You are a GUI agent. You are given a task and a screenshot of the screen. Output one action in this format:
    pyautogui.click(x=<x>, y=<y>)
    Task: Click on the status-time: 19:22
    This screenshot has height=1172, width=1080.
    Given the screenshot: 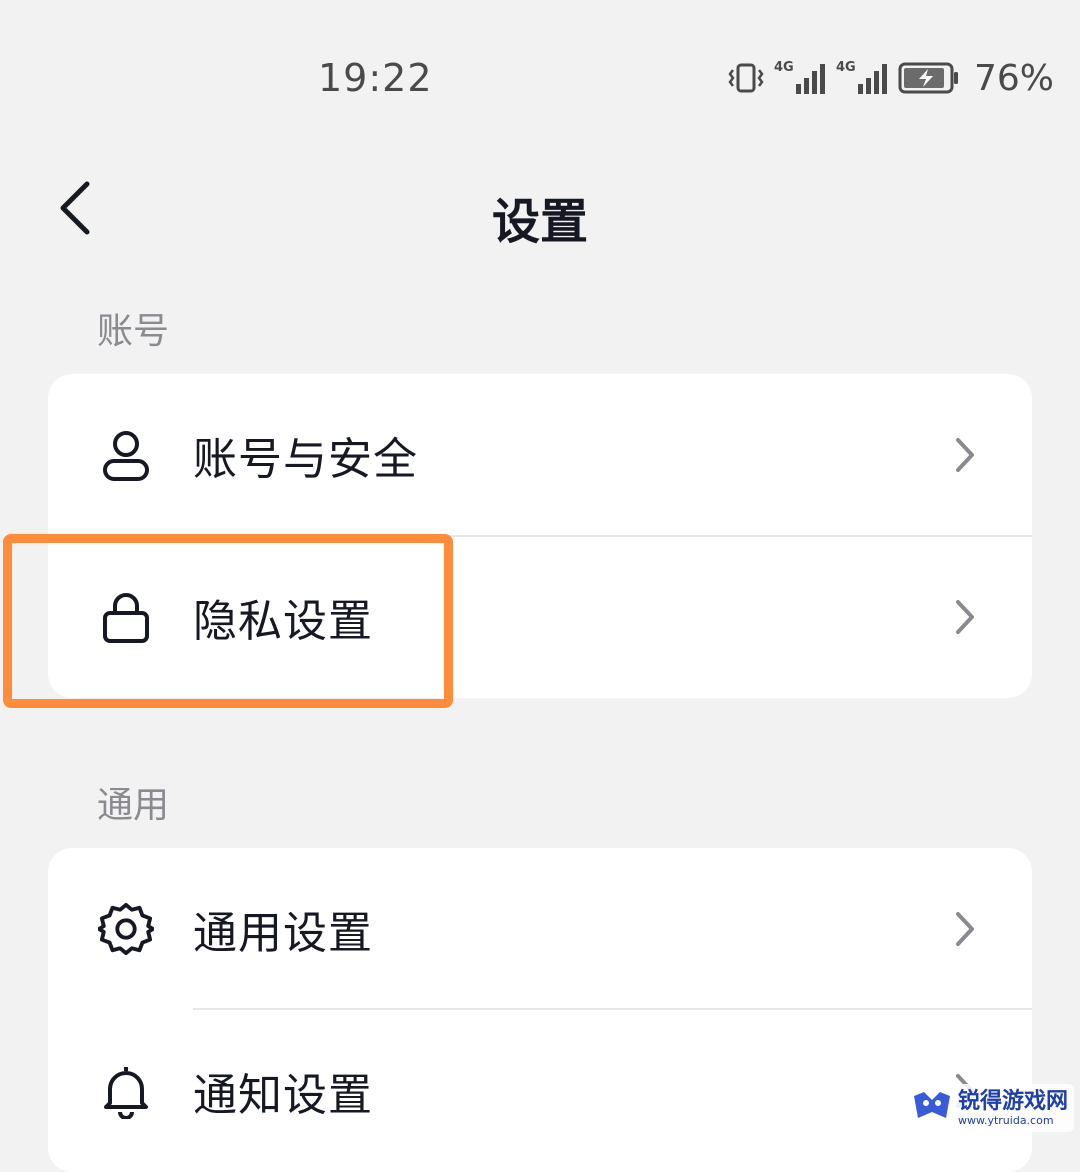 What is the action you would take?
    pyautogui.click(x=375, y=78)
    